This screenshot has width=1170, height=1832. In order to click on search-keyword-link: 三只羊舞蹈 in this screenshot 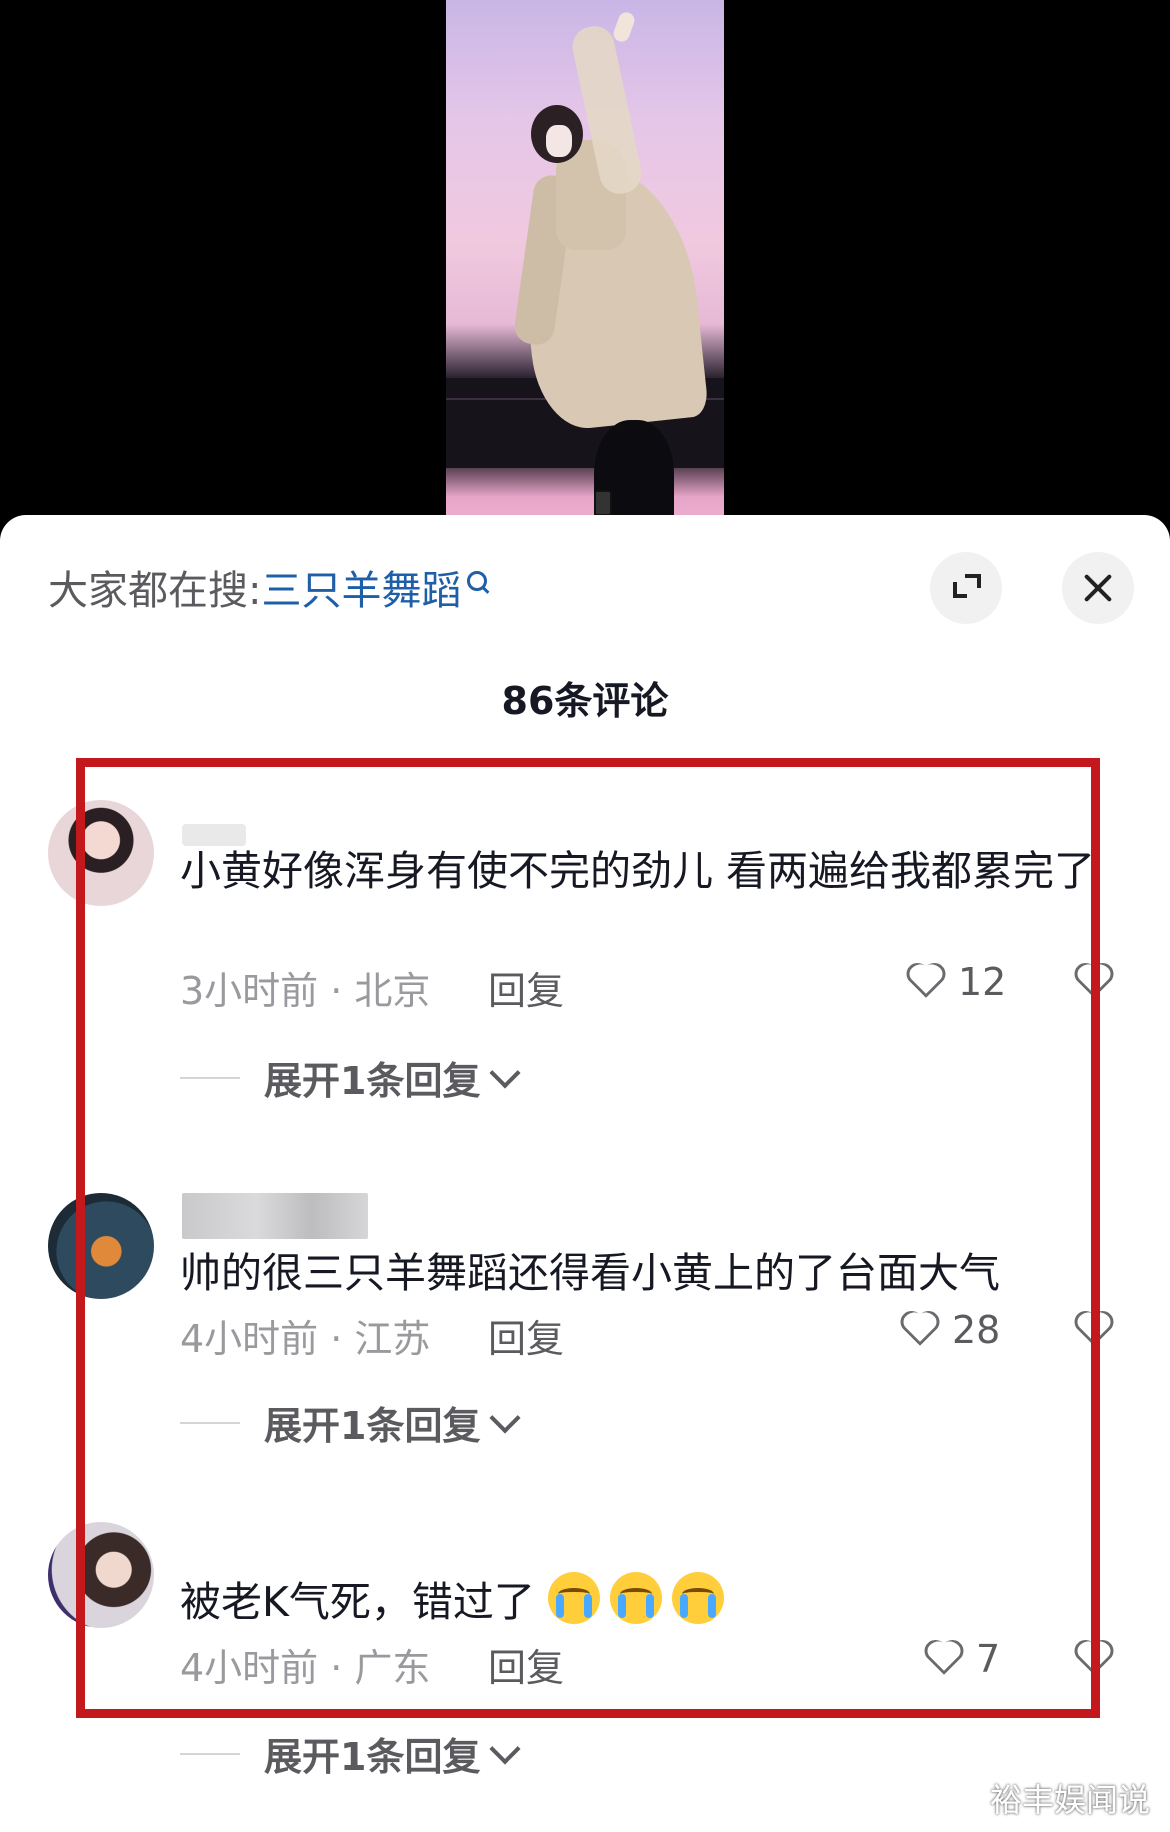, I will do `click(361, 587)`.